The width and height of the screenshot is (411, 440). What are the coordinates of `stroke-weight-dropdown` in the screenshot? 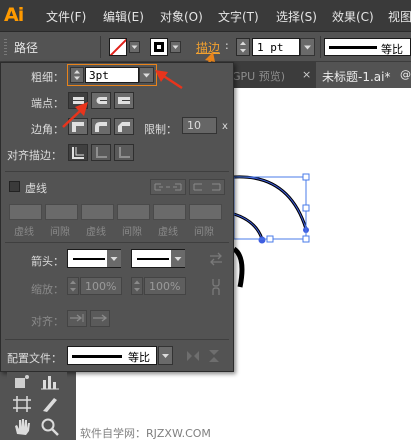 It's located at (307, 47).